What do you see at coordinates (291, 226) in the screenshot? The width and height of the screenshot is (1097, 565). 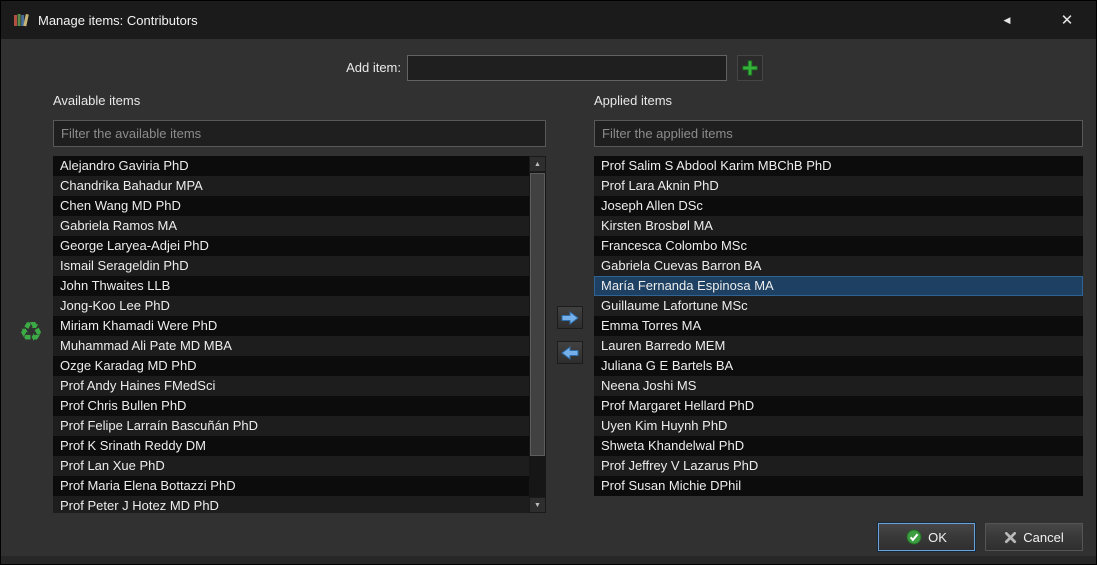 I see `list-item: Gabriela Ramos MA` at bounding box center [291, 226].